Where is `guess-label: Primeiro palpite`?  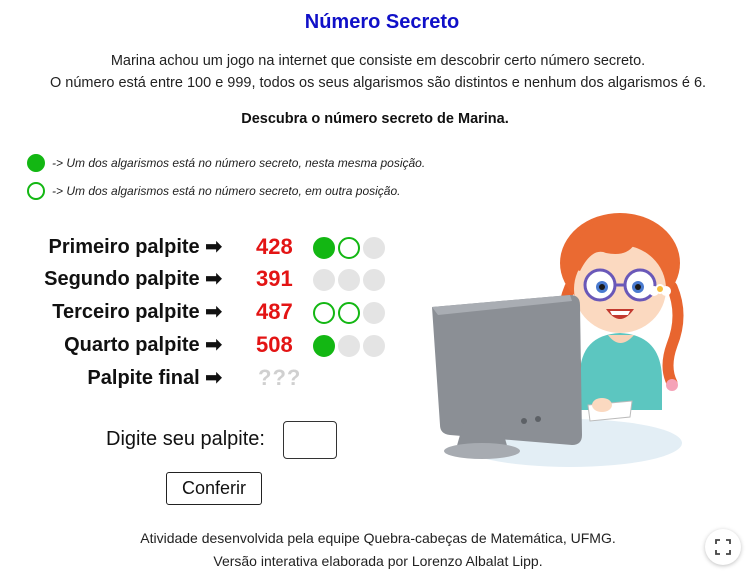
guess-label: Primeiro palpite is located at coordinates (124, 247).